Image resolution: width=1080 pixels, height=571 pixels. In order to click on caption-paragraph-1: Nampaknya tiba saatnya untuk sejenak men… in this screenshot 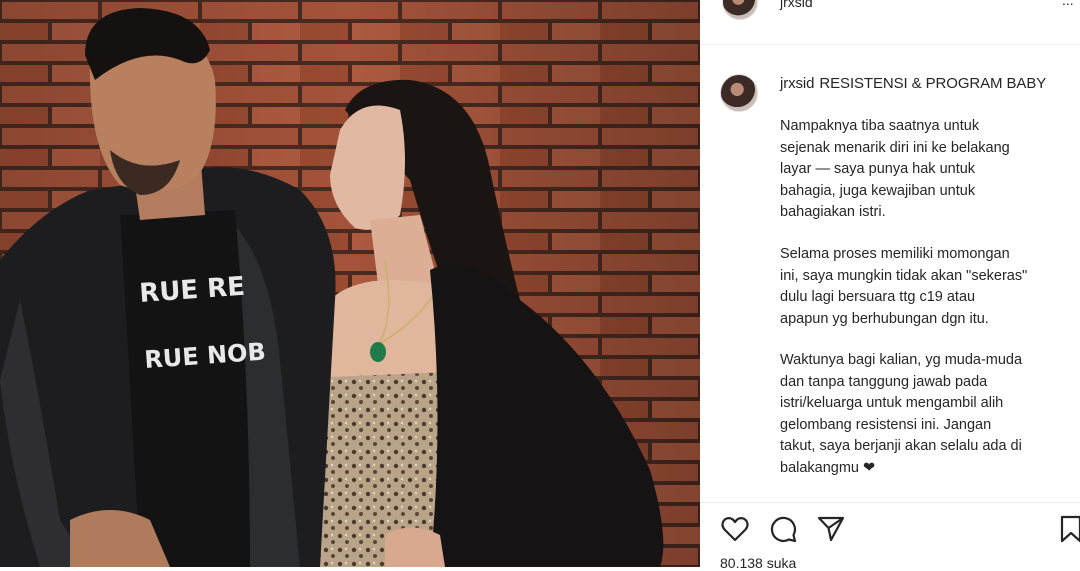, I will do `click(922, 170)`.